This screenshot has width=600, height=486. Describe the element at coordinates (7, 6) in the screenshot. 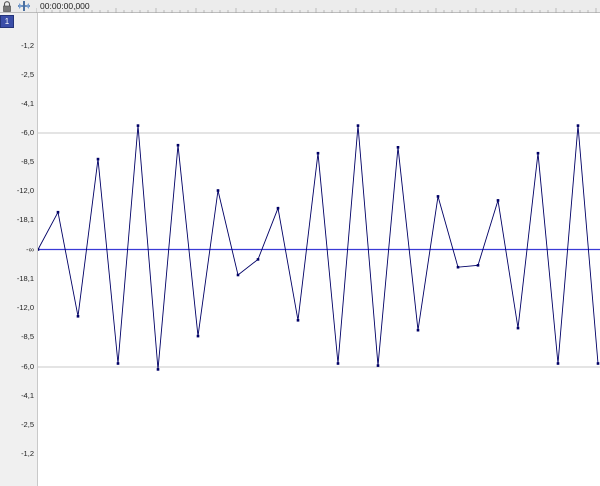

I see `lock-icon` at that location.